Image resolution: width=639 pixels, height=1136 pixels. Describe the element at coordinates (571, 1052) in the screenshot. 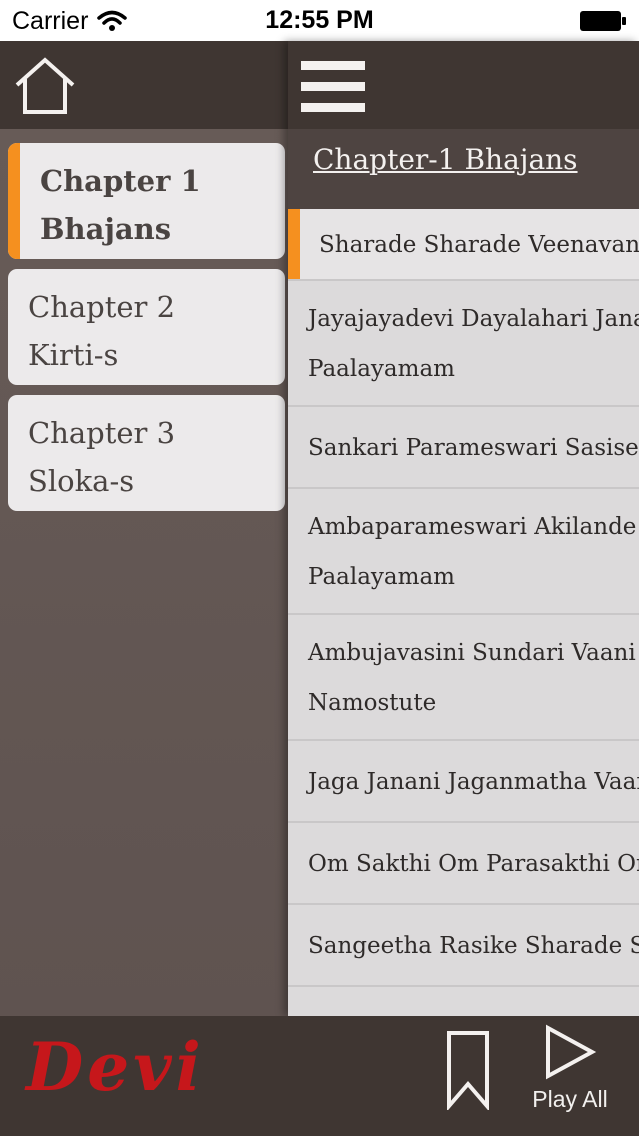

I see `play-icon` at that location.